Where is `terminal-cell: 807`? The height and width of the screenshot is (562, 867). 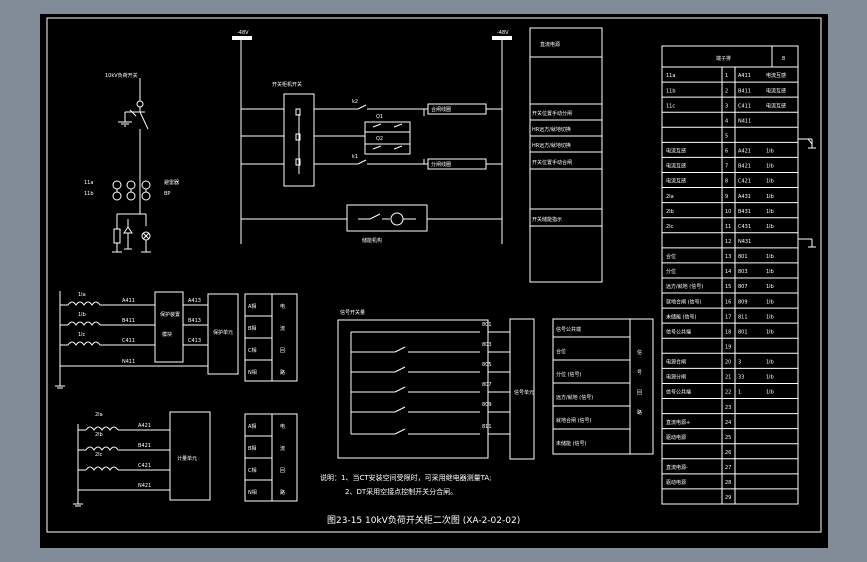
terminal-cell: 807 is located at coordinates (743, 287).